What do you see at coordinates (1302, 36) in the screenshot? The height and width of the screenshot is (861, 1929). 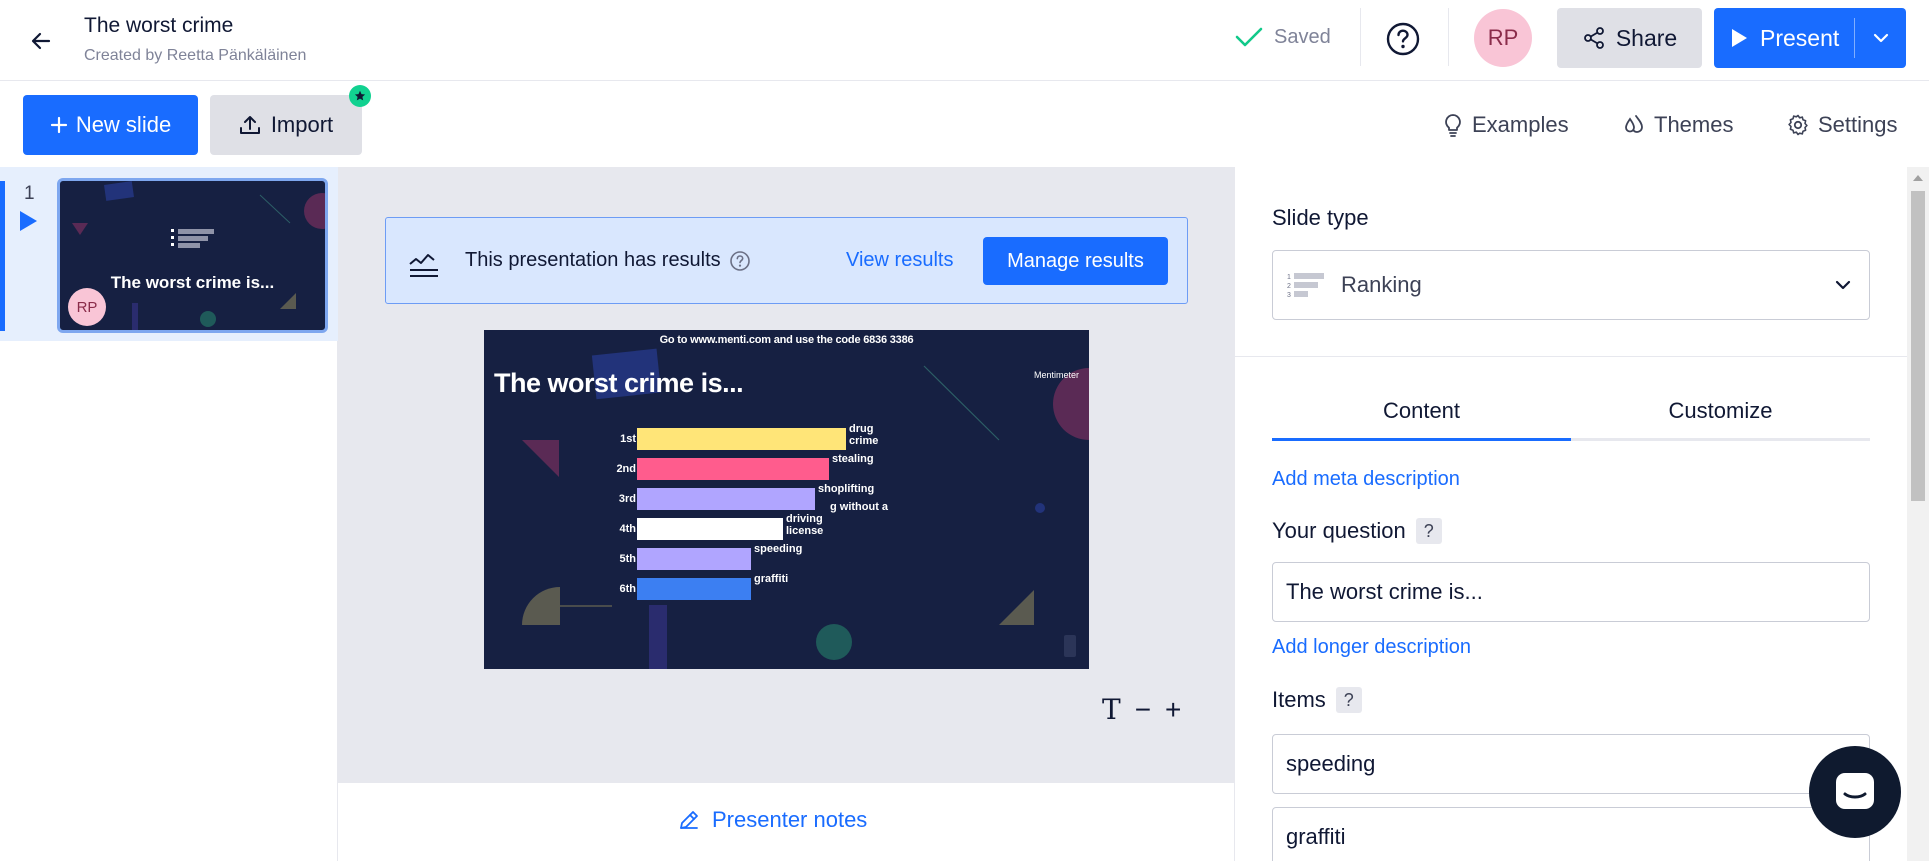 I see `saved-label: Saved` at bounding box center [1302, 36].